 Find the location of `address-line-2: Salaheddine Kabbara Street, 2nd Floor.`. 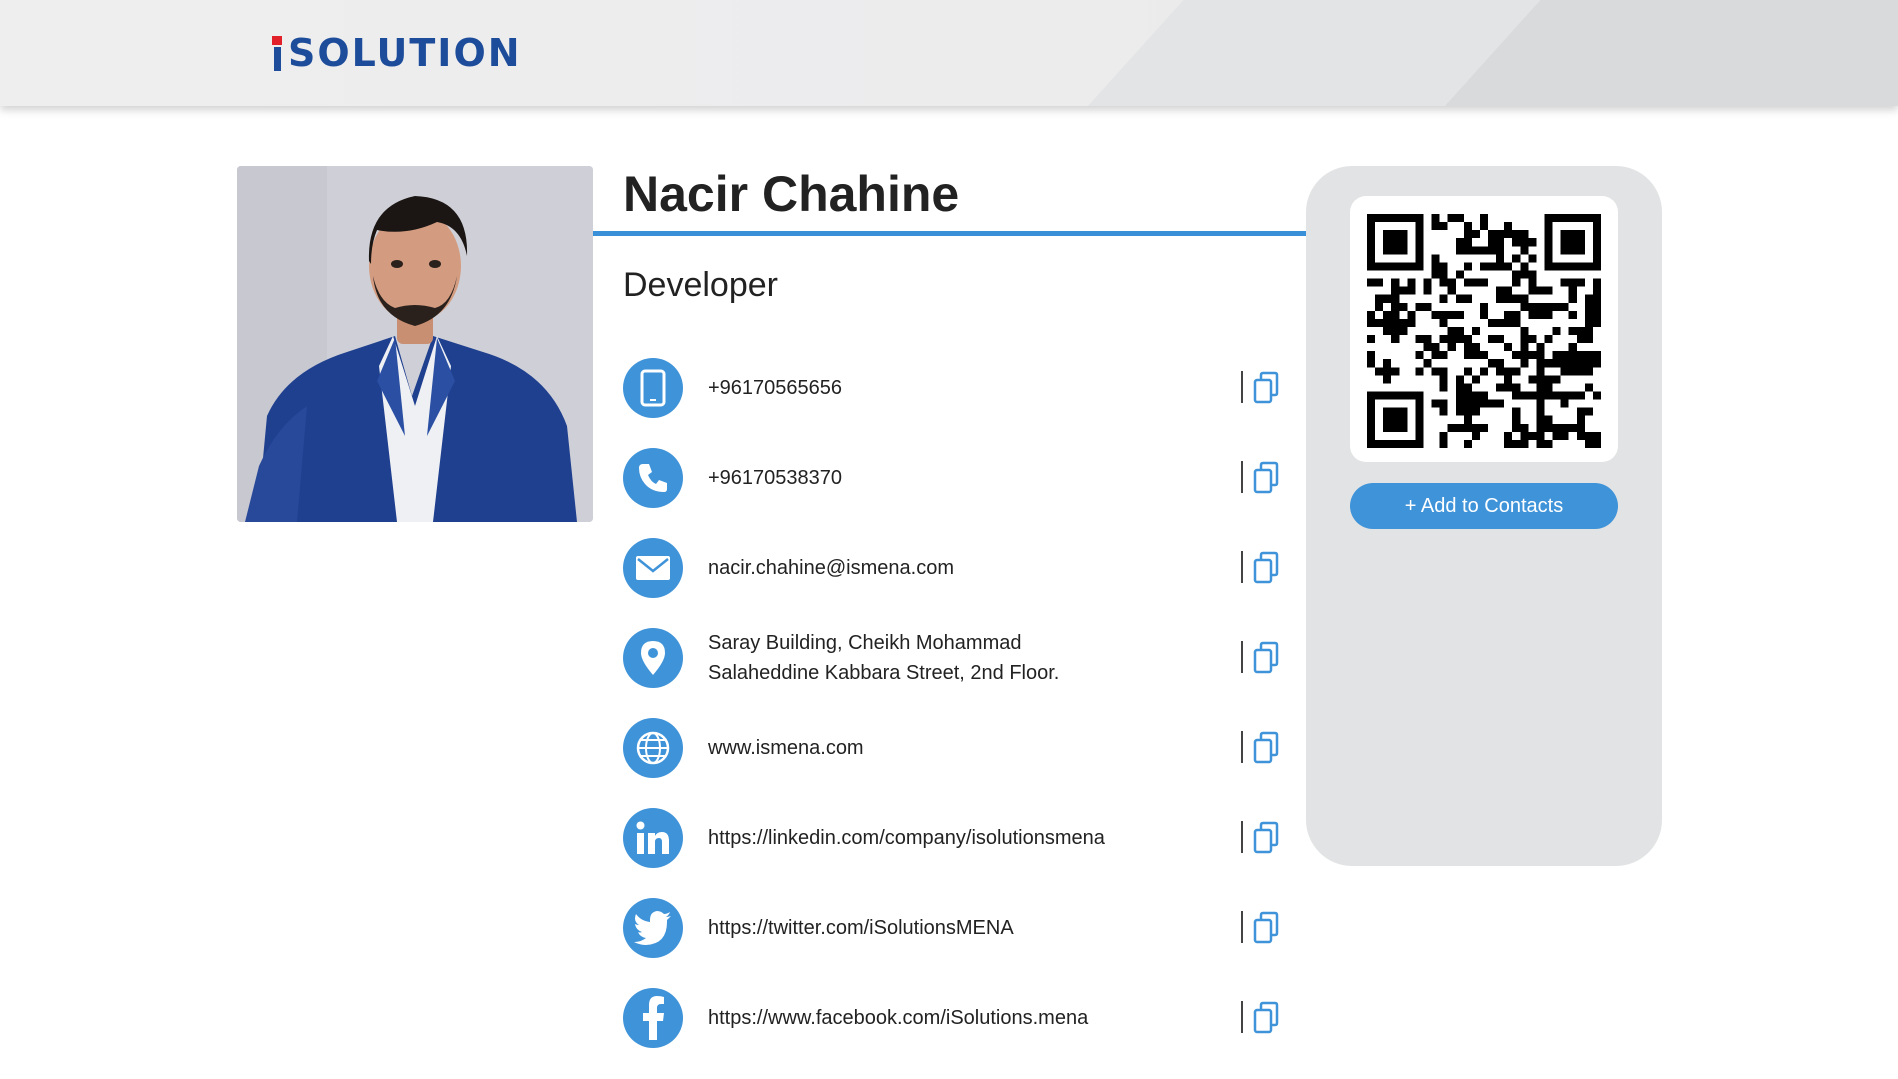

address-line-2: Salaheddine Kabbara Street, 2nd Floor. is located at coordinates (884, 673).